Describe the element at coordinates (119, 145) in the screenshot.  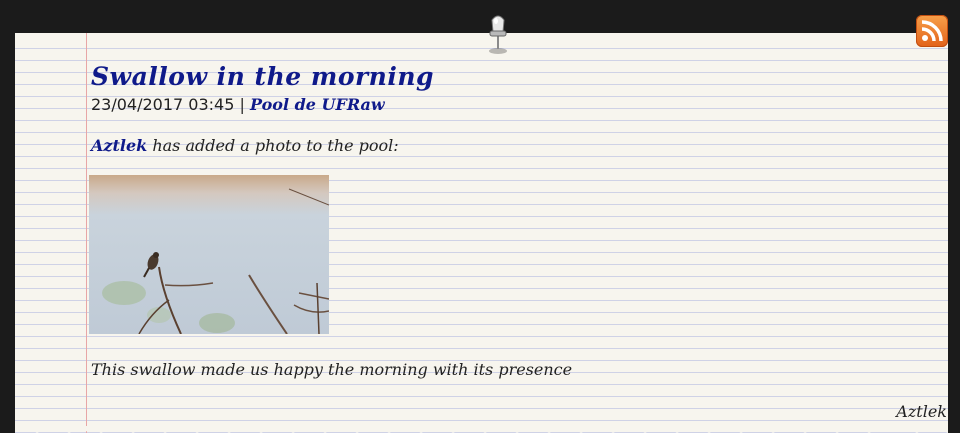
I see `user-link: Aztlek` at that location.